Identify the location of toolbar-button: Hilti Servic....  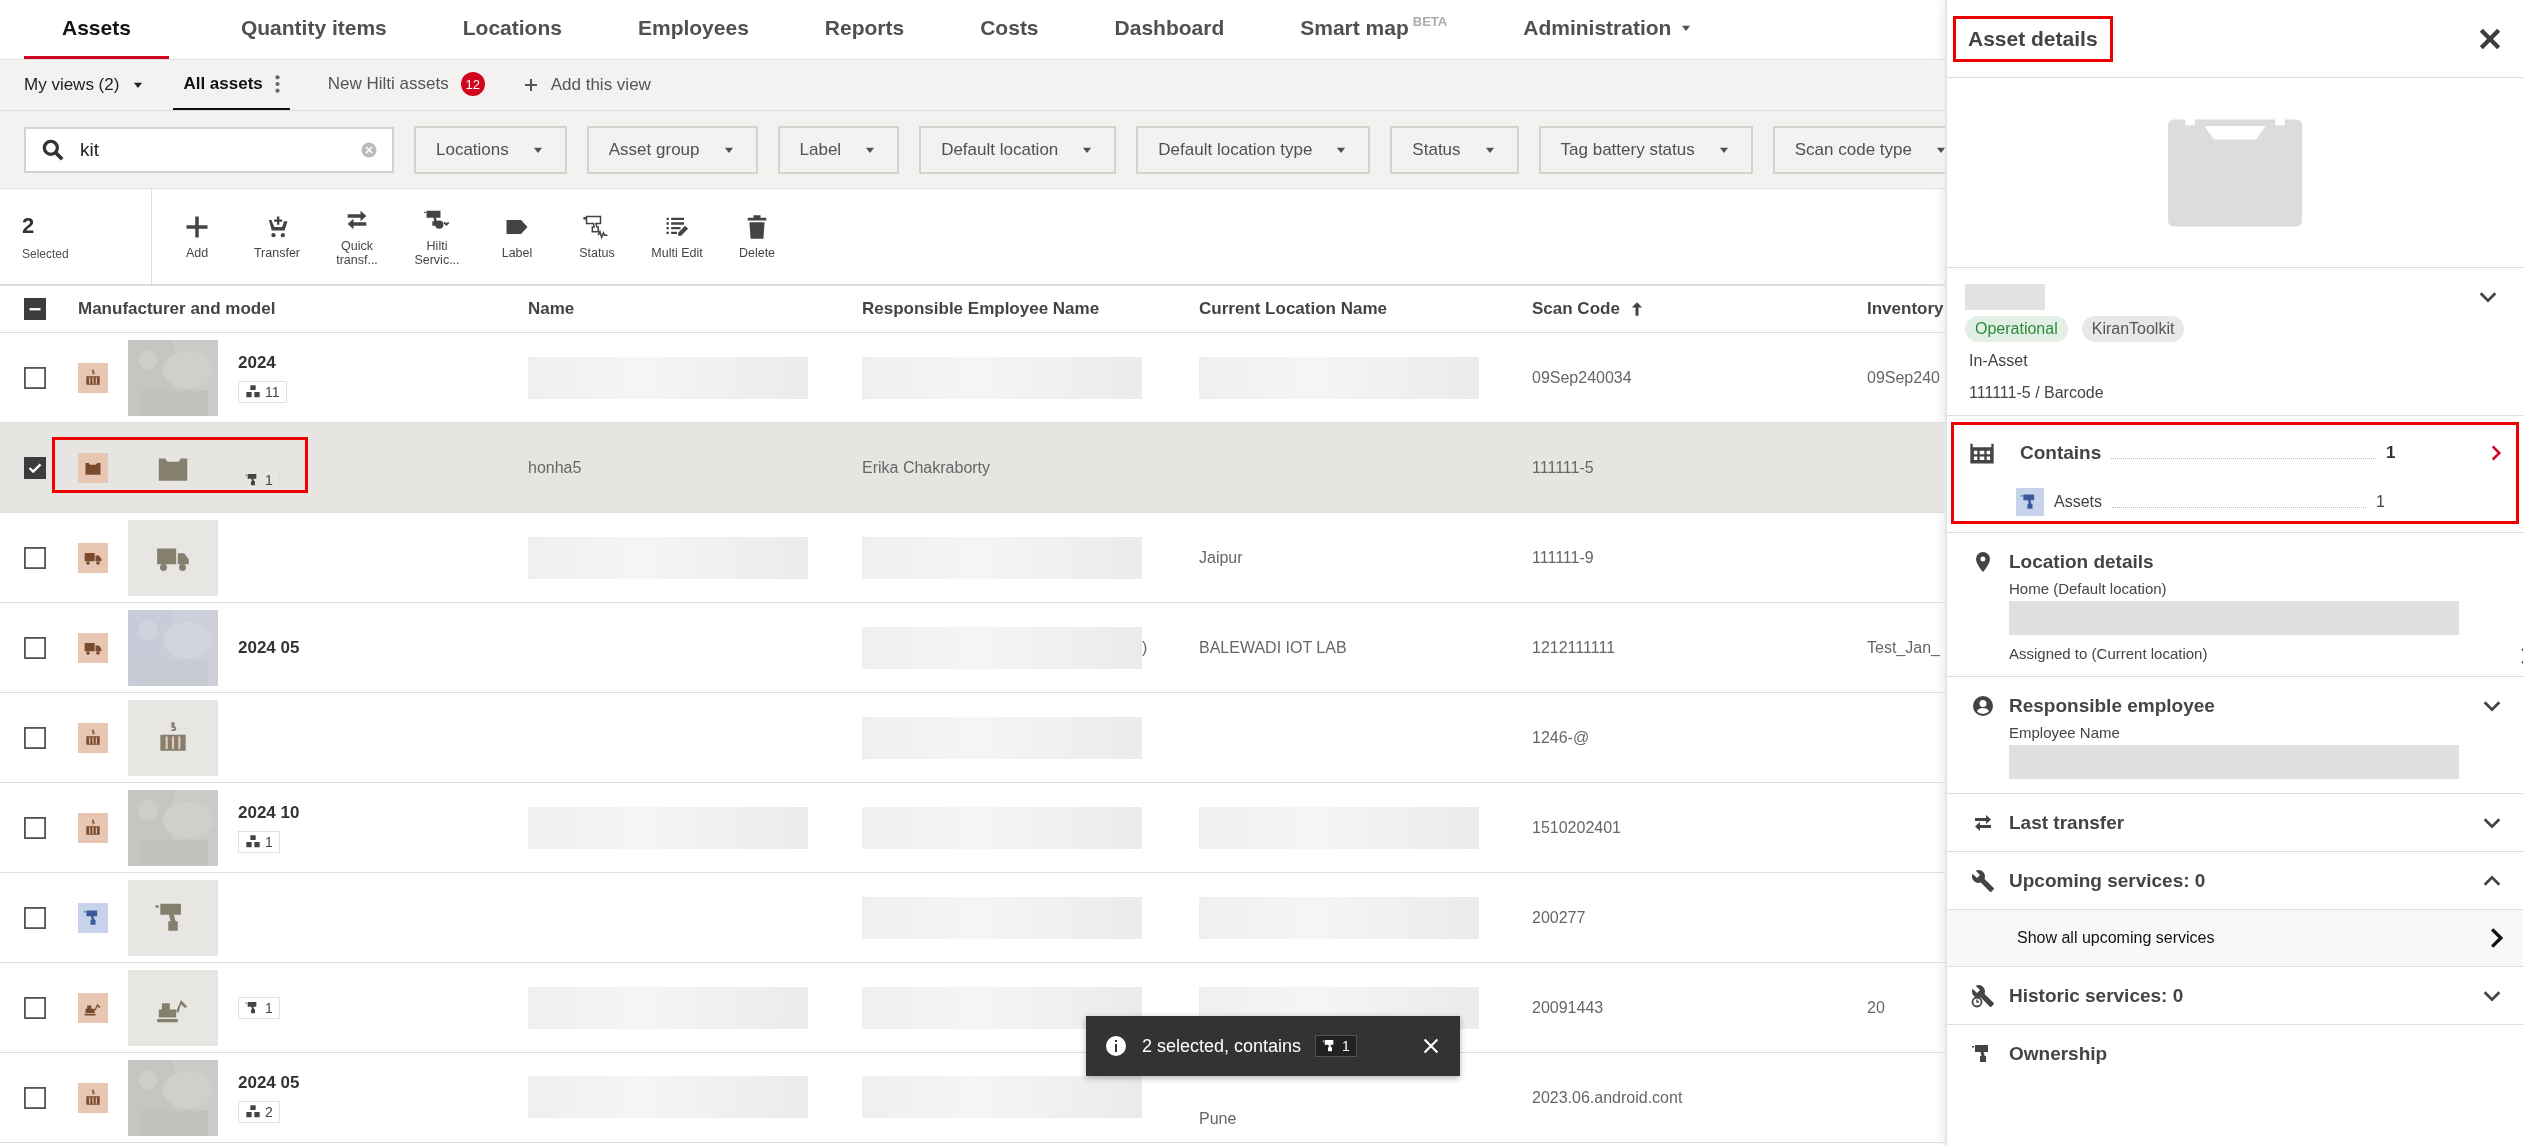
(437, 236).